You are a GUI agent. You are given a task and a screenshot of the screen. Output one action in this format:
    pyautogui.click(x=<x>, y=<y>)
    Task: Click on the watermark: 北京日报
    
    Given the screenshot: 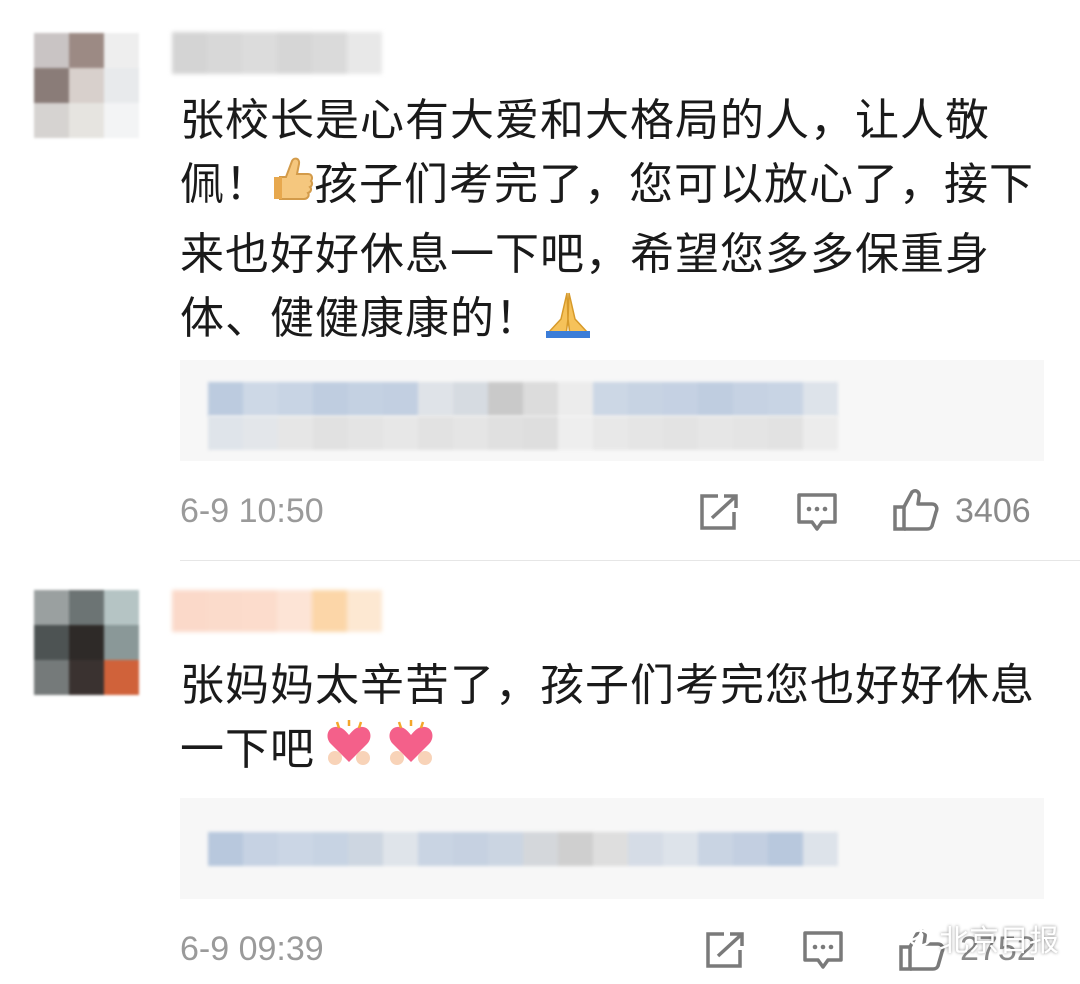 What is the action you would take?
    pyautogui.click(x=977, y=938)
    